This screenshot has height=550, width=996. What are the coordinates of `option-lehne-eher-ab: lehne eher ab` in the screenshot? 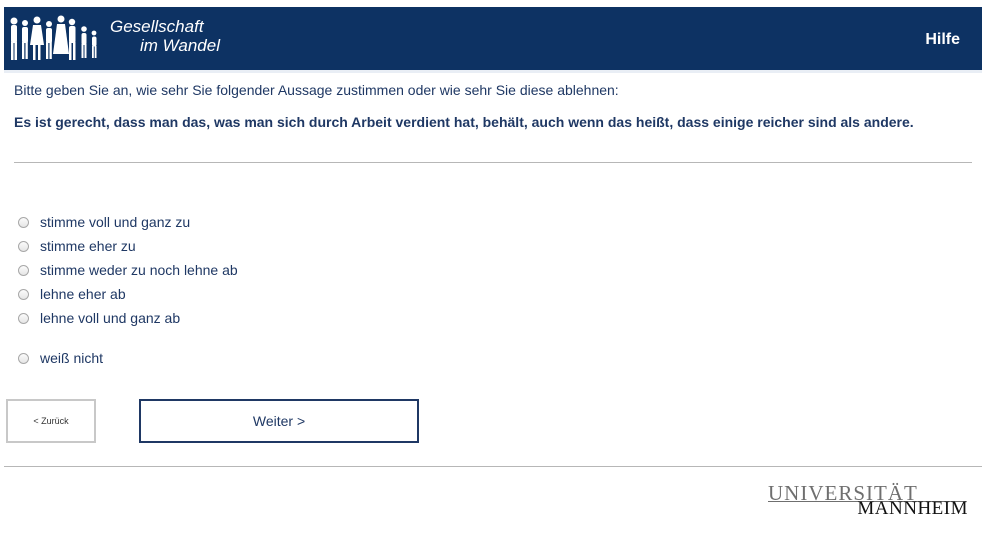 It's located at (72, 294).